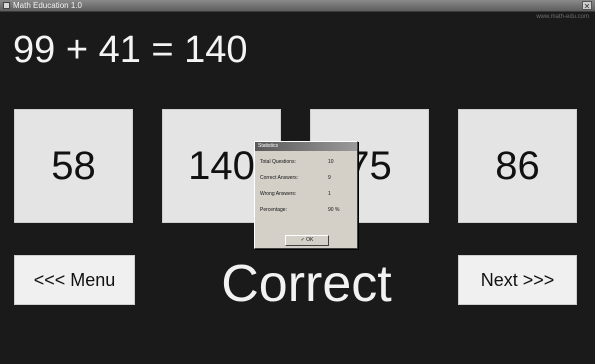 This screenshot has height=364, width=595. I want to click on stat-label: Total Questions:, so click(278, 162).